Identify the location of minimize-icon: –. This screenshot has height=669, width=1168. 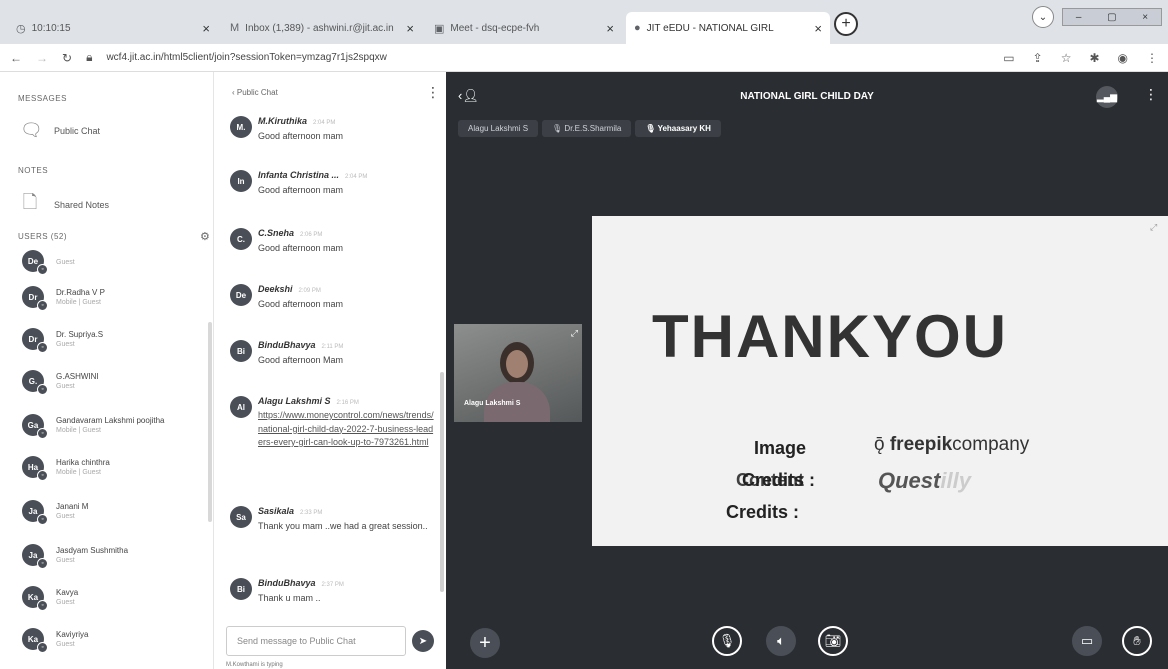
(1079, 17).